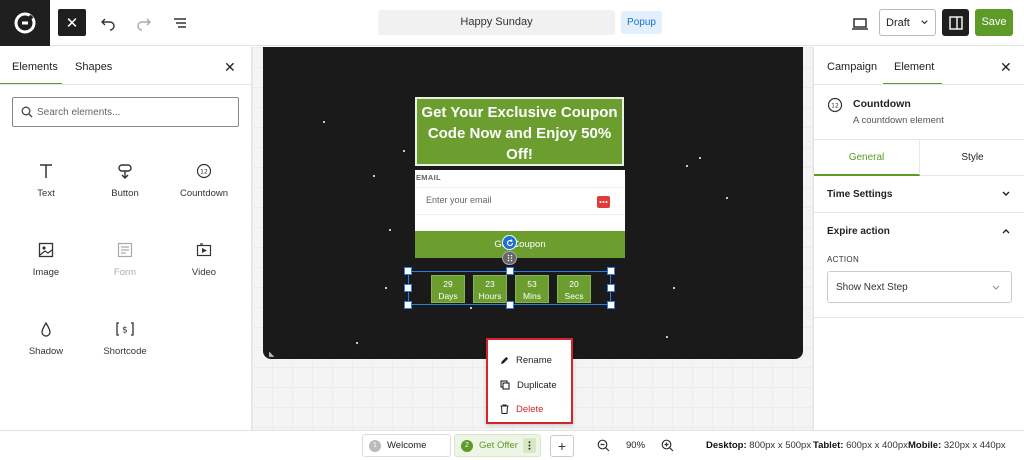 Image resolution: width=1024 pixels, height=460 pixels. Describe the element at coordinates (907, 22) in the screenshot. I see `status-select: Draft` at that location.